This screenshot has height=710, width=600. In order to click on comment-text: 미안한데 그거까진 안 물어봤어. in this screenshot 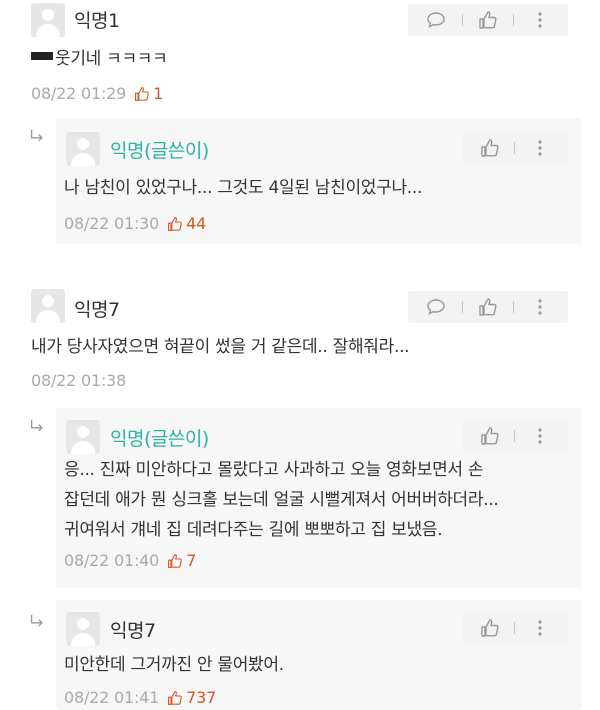, I will do `click(174, 665)`.